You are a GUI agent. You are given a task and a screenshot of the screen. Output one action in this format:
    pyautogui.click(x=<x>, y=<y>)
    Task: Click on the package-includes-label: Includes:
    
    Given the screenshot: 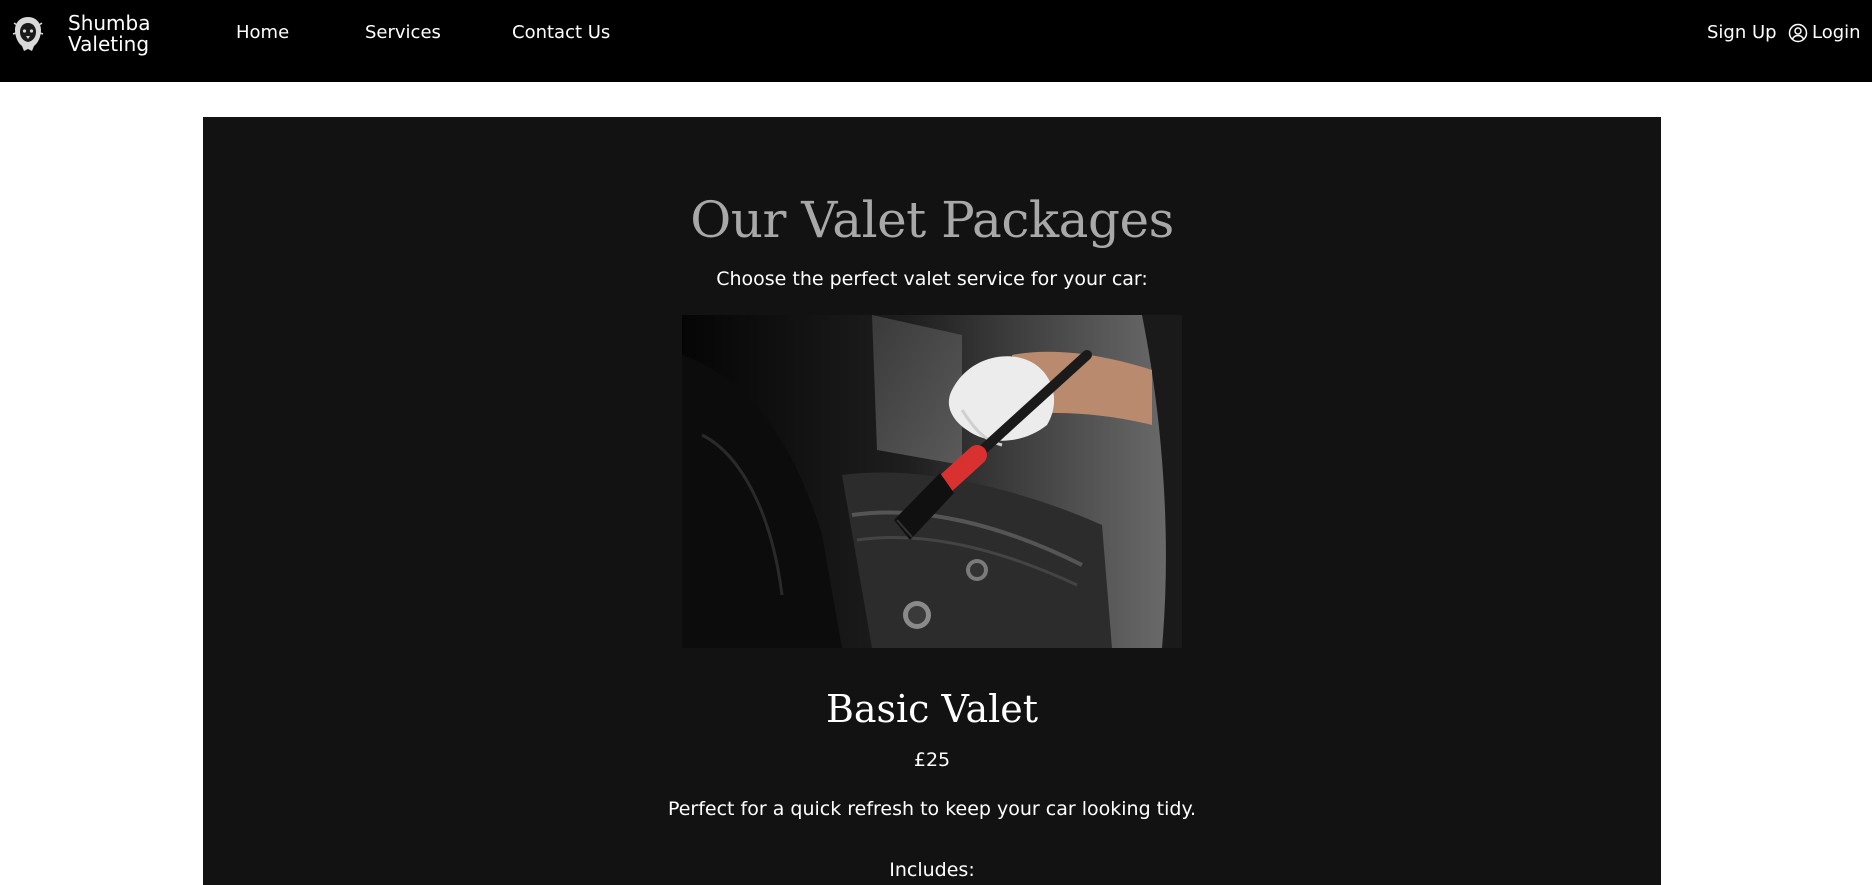 What is the action you would take?
    pyautogui.click(x=932, y=870)
    